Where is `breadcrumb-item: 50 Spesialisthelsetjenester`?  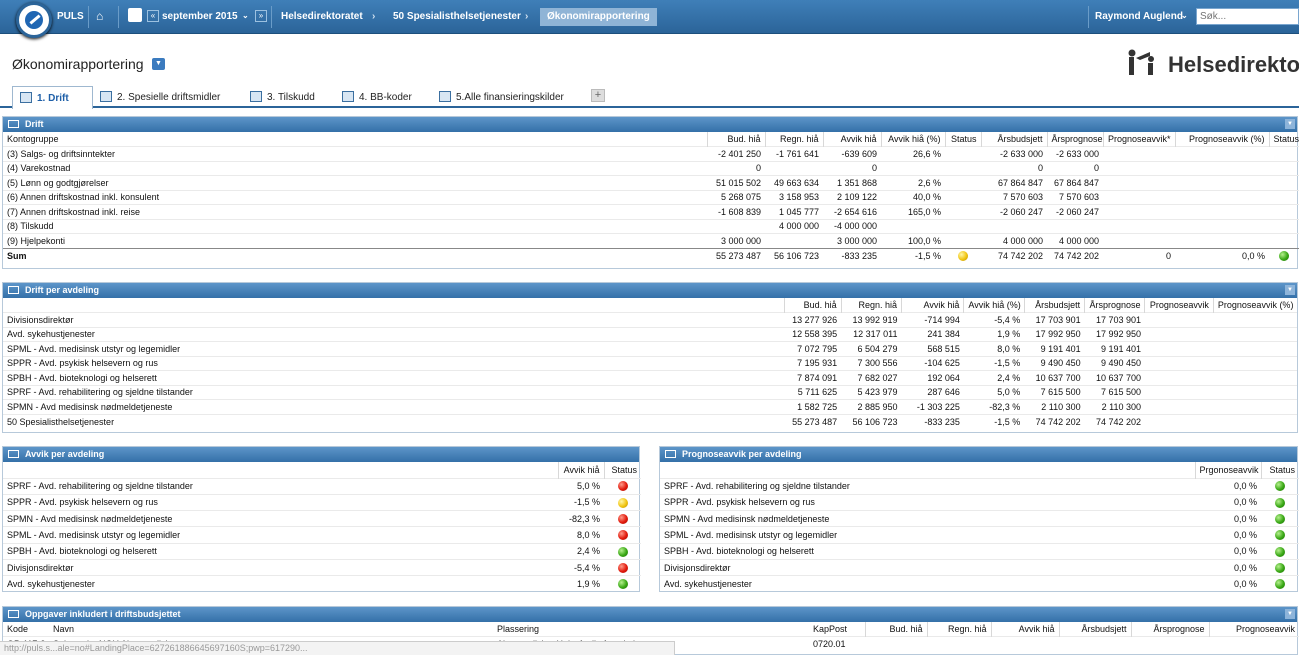 breadcrumb-item: 50 Spesialisthelsetjenester is located at coordinates (457, 16).